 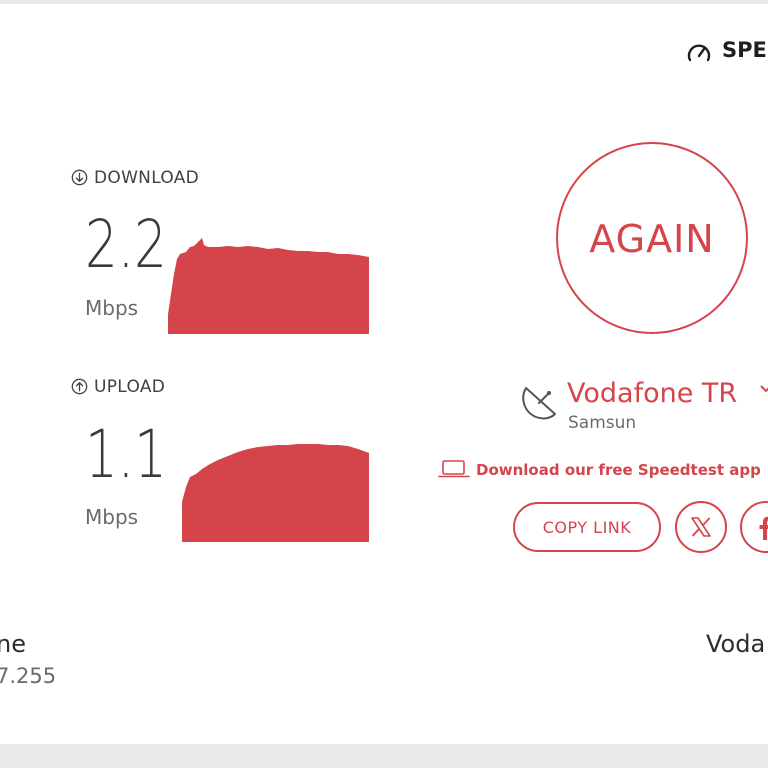 I want to click on upload-graph-area, so click(x=275, y=493).